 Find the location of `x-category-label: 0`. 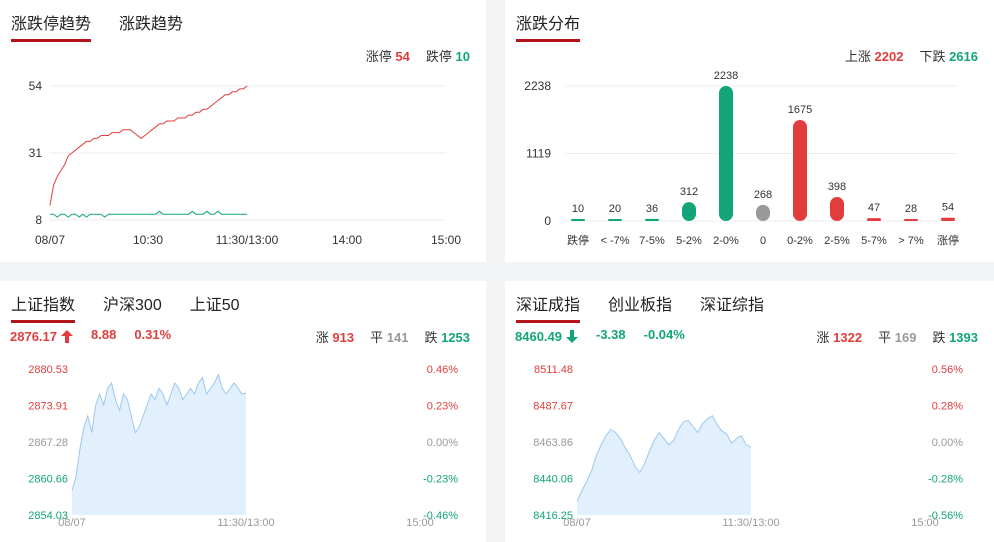

x-category-label: 0 is located at coordinates (763, 241).